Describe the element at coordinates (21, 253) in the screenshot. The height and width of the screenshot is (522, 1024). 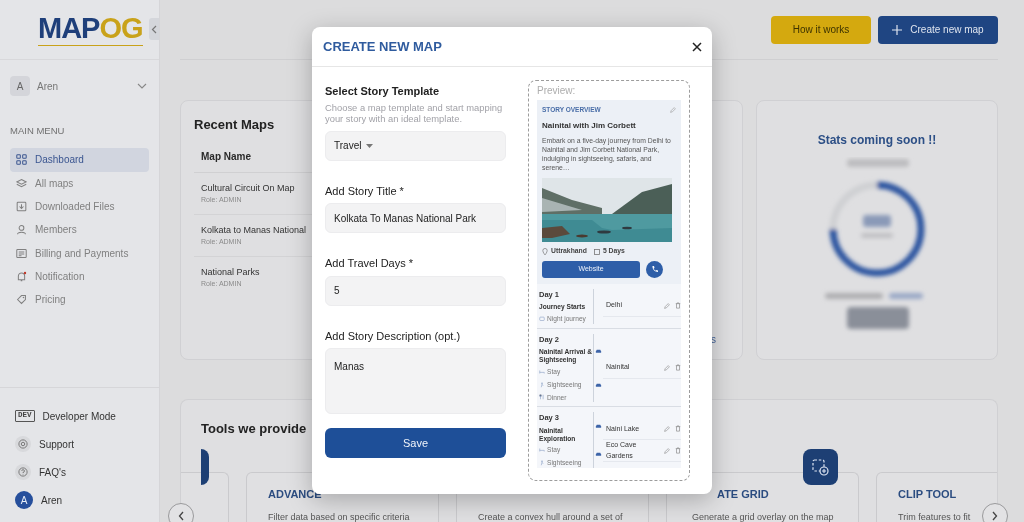
I see `receipt-icon` at that location.